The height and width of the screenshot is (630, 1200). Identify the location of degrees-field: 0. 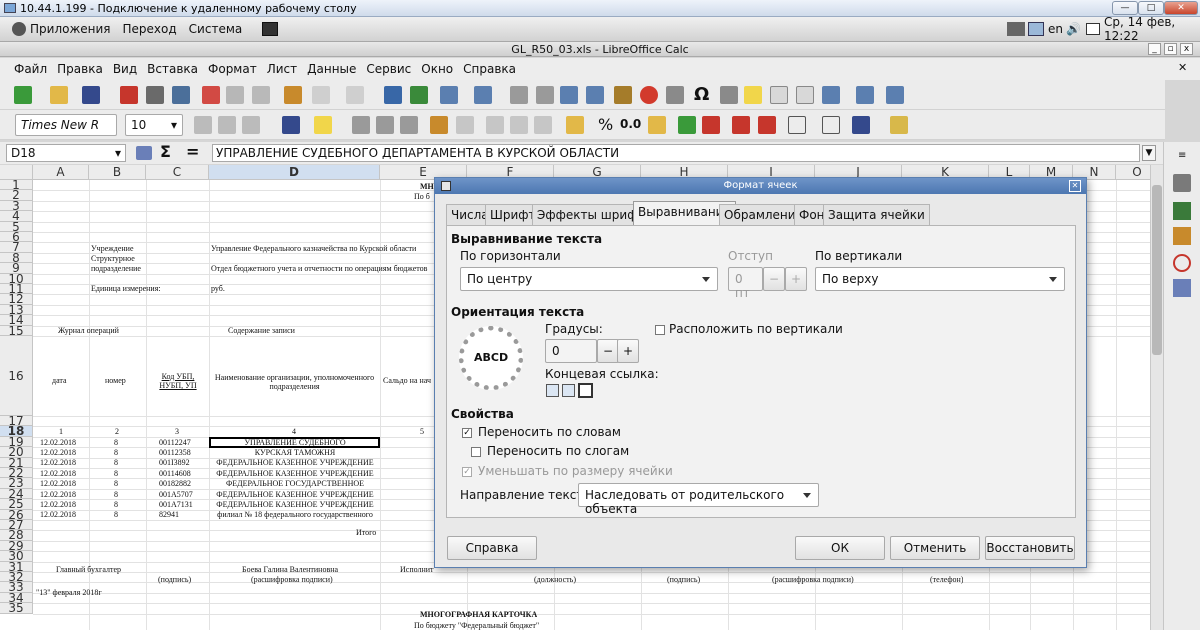
(571, 351).